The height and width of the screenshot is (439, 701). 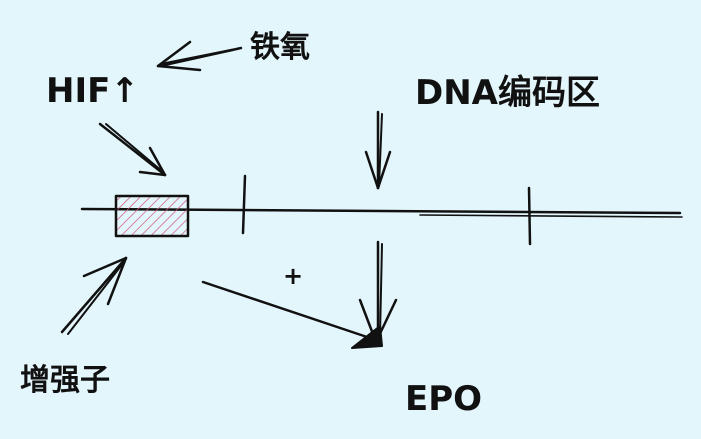 I want to click on iron-oxygen-to-hif-arrow-icon, so click(x=199, y=56).